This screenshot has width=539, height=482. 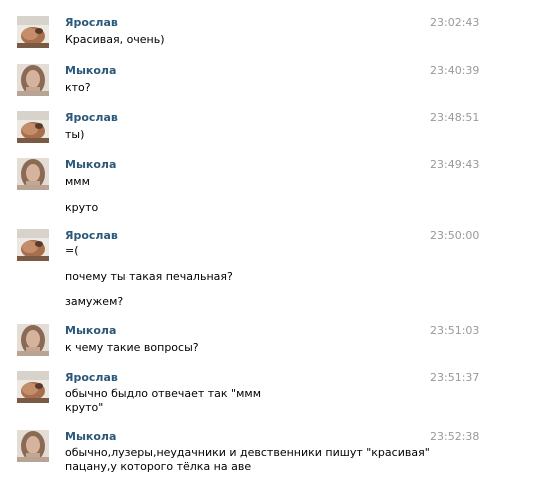 I want to click on message-time: 23:52:38, so click(x=455, y=436).